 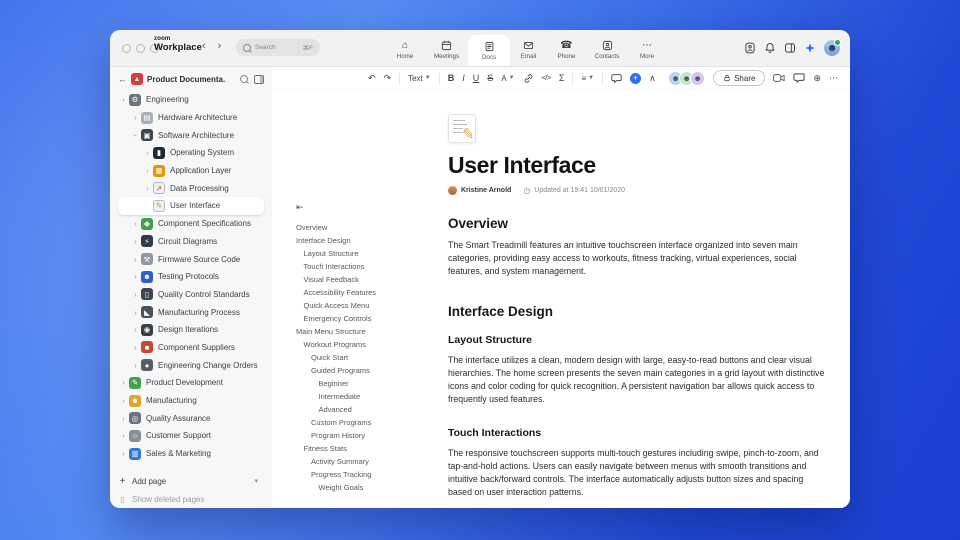 I want to click on video-camera-icon, so click(x=779, y=78).